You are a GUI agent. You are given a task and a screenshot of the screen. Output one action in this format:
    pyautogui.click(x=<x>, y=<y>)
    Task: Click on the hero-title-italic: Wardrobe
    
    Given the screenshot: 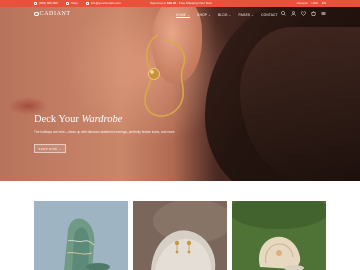 What is the action you would take?
    pyautogui.click(x=102, y=119)
    